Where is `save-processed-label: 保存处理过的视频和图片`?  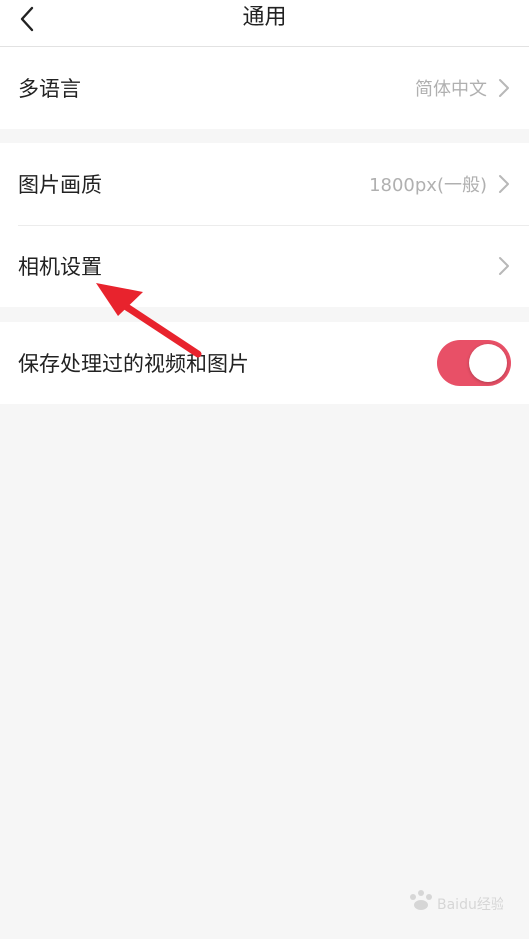
save-processed-label: 保存处理过的视频和图片 is located at coordinates (133, 364).